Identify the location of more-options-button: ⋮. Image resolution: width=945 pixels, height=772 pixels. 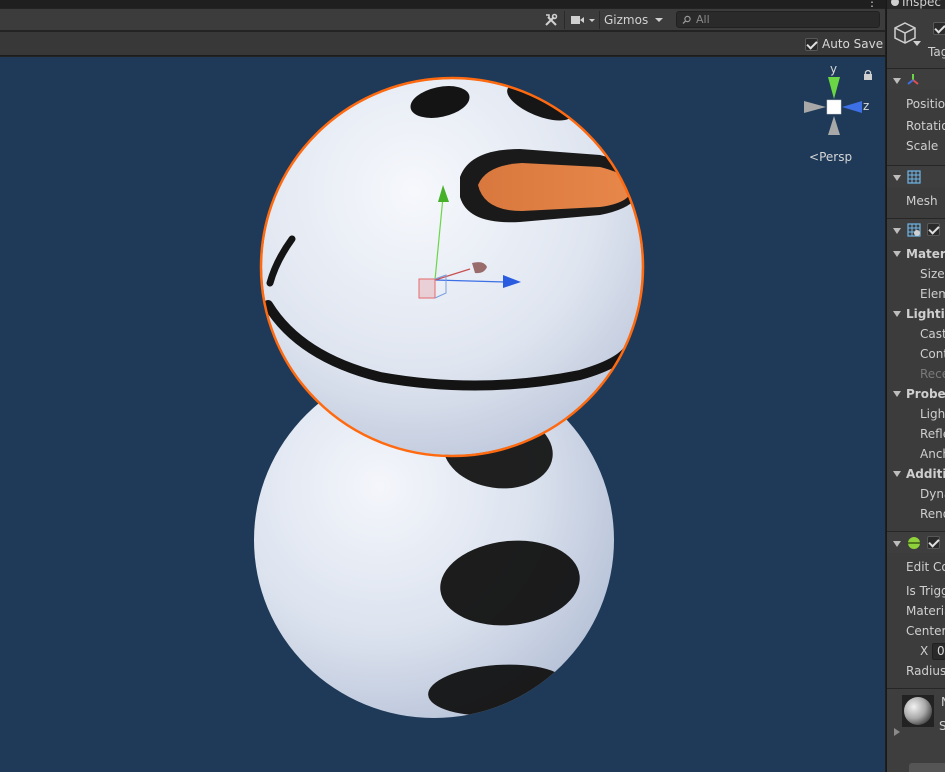
(872, 4).